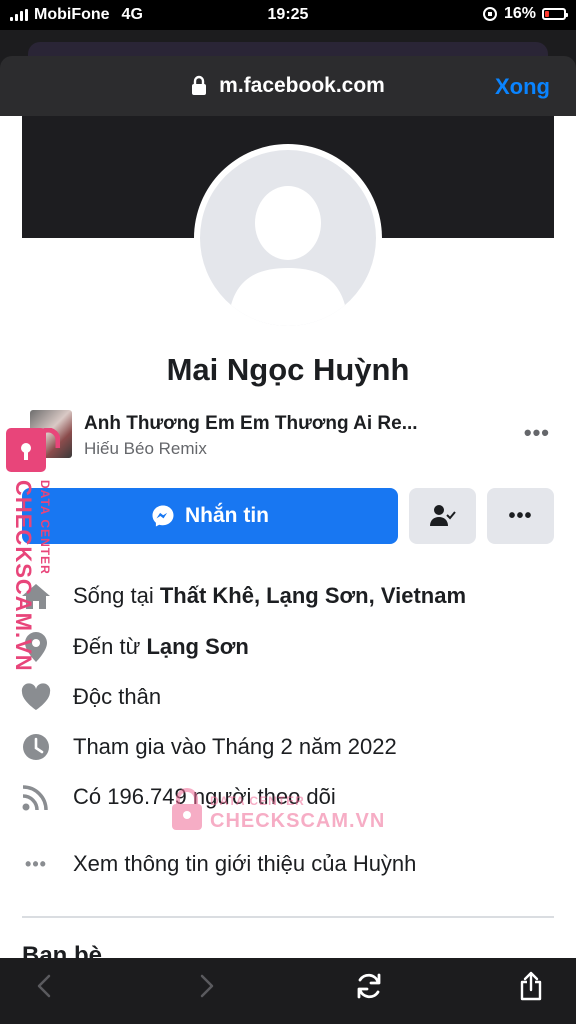 The width and height of the screenshot is (576, 1024). Describe the element at coordinates (288, 991) in the screenshot. I see `browser-toolbar` at that location.